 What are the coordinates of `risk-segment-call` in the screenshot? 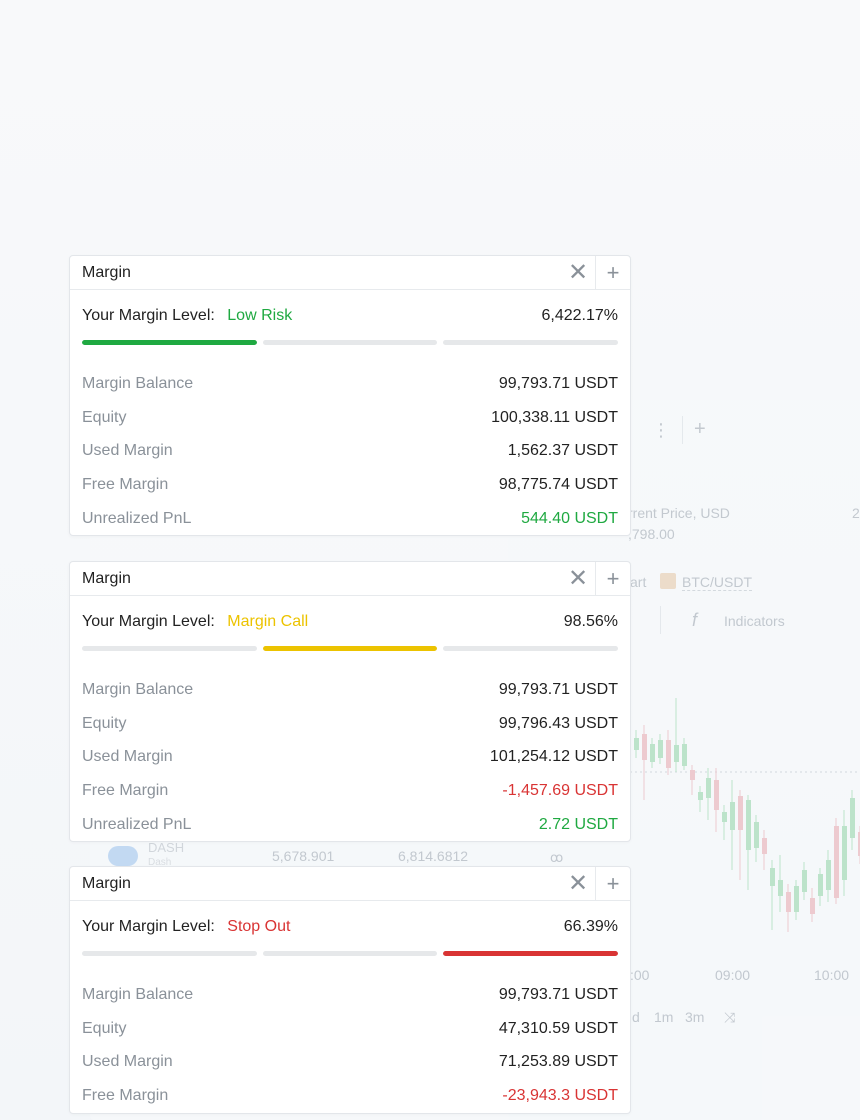 It's located at (350, 953).